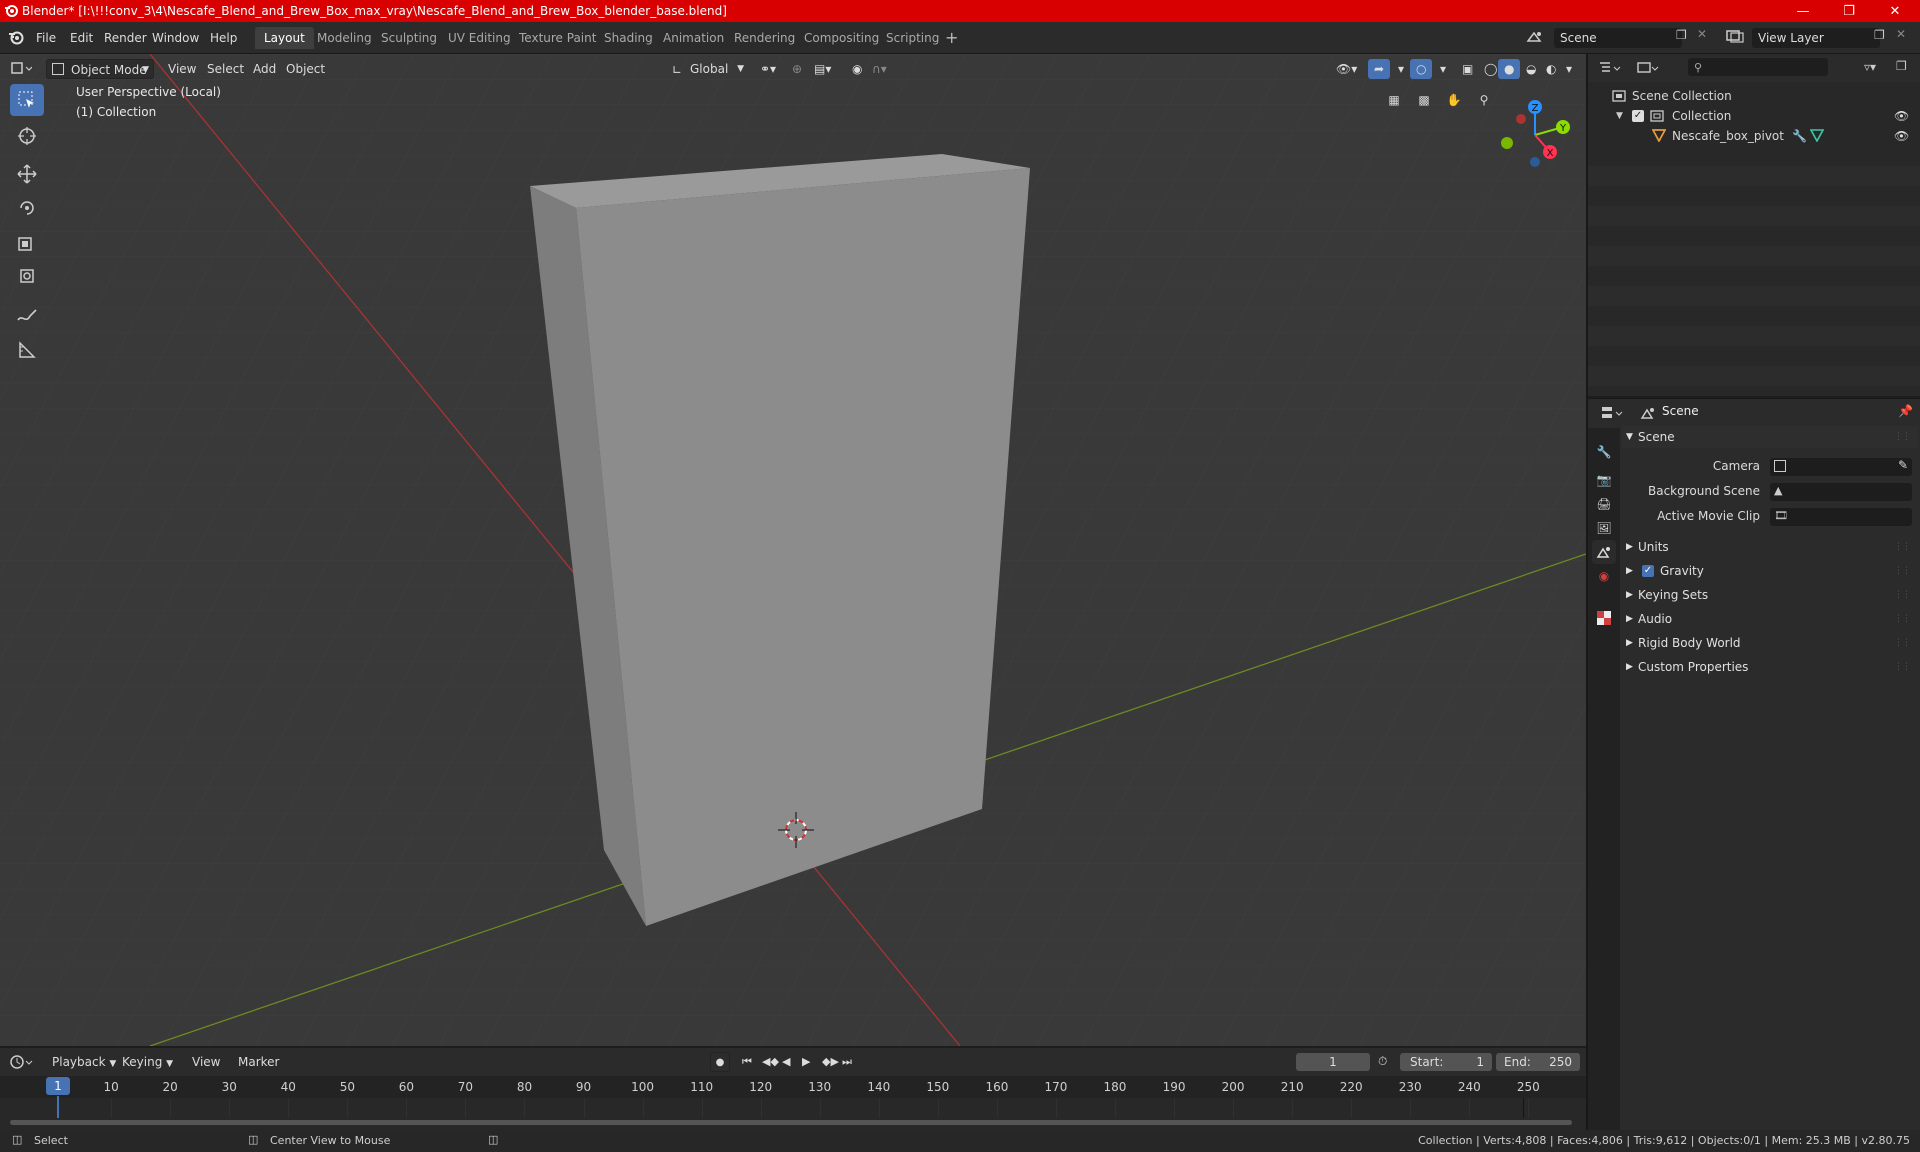 The height and width of the screenshot is (1152, 1920). I want to click on scene-selector: Scene, so click(1618, 38).